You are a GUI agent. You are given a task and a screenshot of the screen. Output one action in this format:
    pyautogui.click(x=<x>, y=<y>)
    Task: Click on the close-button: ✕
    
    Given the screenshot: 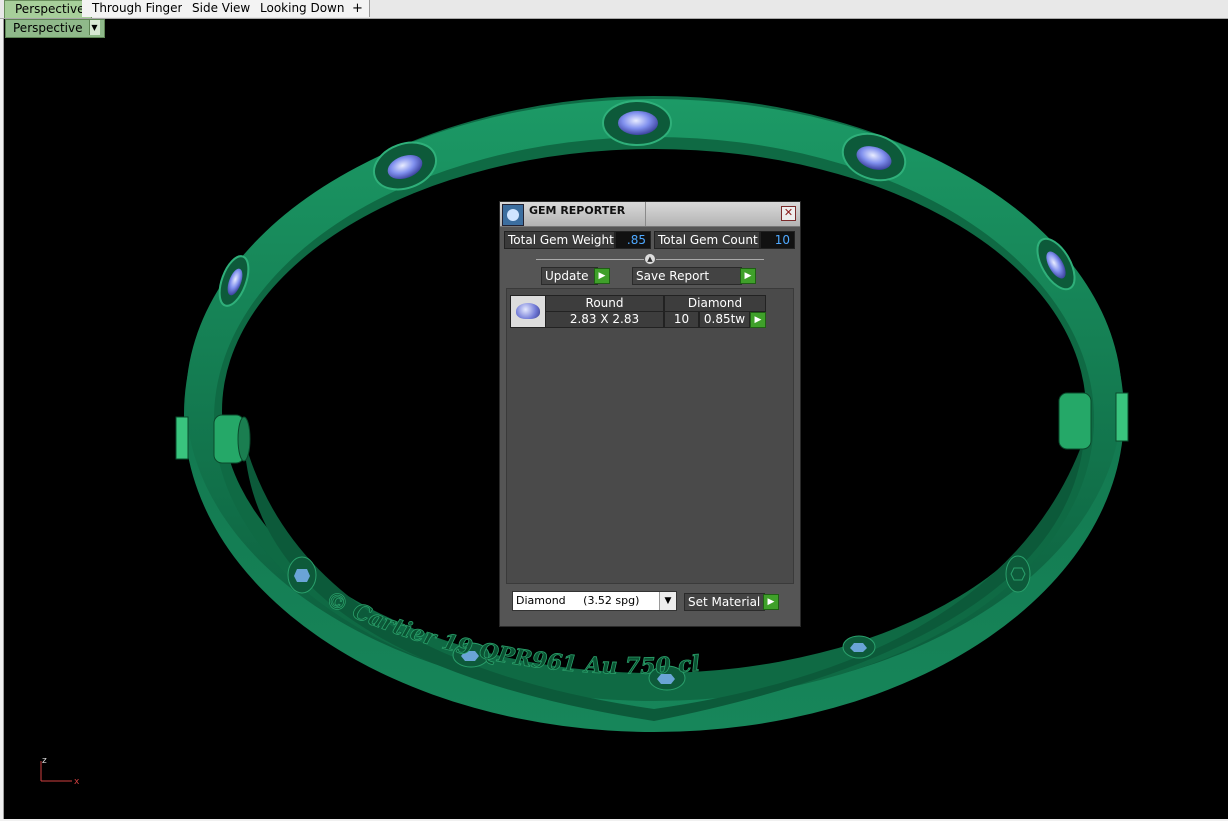 What is the action you would take?
    pyautogui.click(x=788, y=213)
    